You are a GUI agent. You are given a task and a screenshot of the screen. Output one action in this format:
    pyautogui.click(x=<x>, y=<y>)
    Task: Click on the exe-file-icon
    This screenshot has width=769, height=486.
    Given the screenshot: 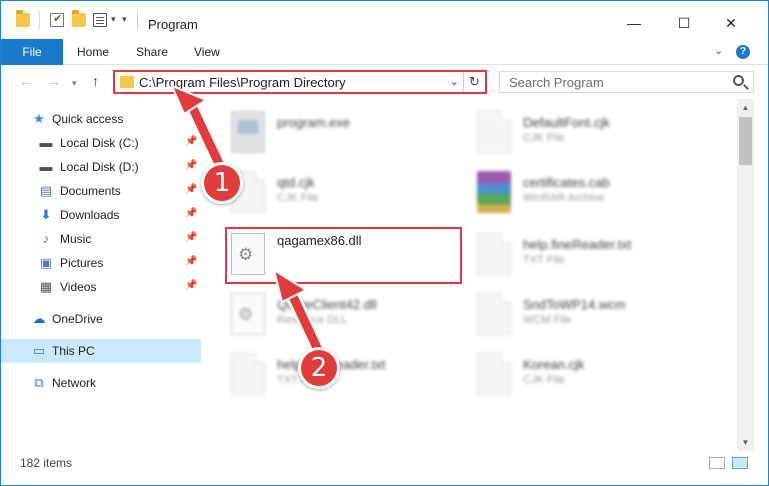 What is the action you would take?
    pyautogui.click(x=248, y=132)
    